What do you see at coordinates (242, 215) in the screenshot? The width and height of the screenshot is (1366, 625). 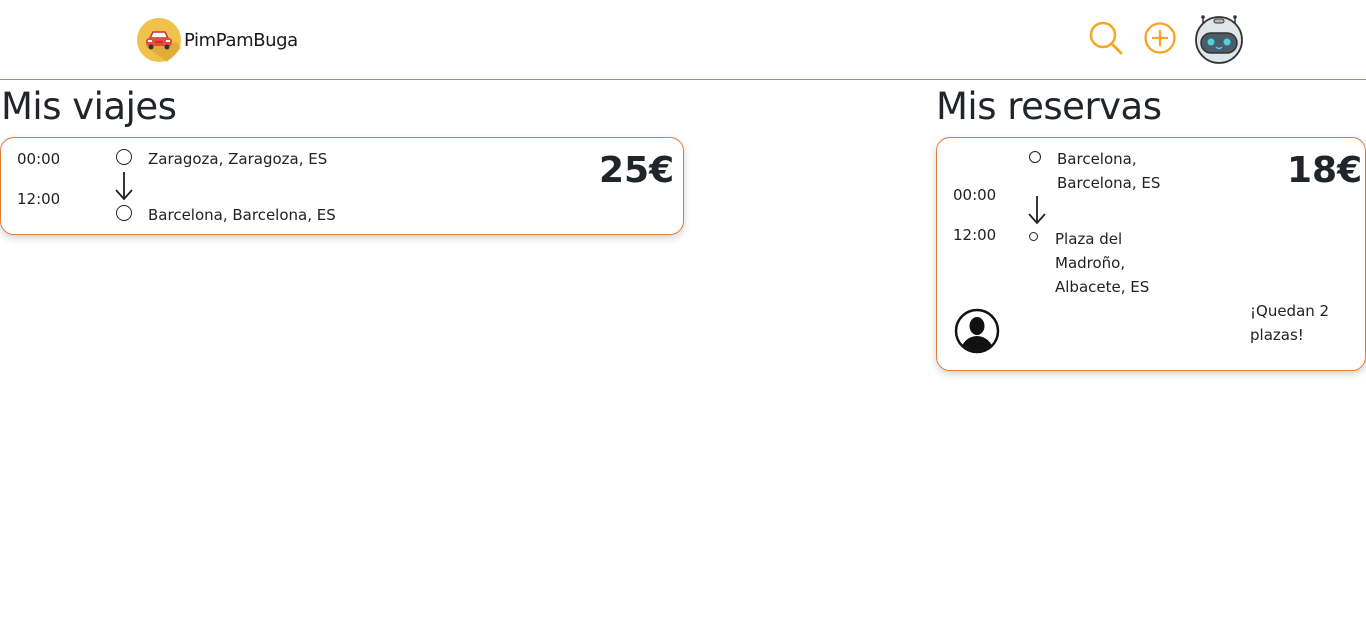 I see `destination-location: Barcelona, Barcelona, ES` at bounding box center [242, 215].